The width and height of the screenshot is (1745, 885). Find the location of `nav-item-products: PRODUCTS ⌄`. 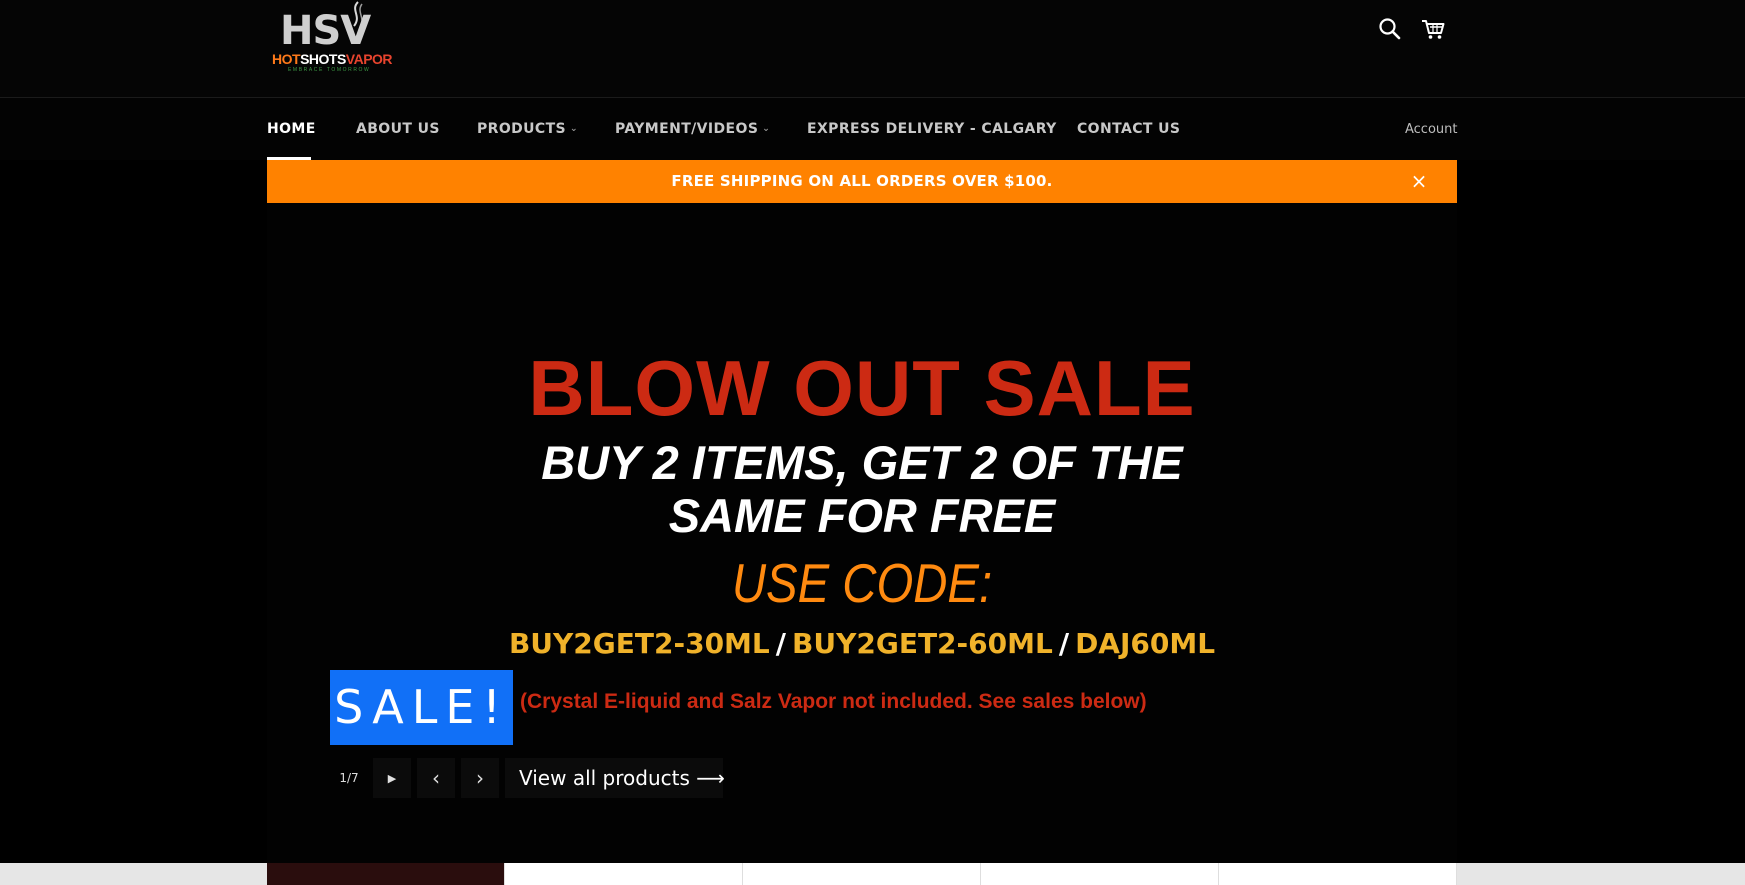

nav-item-products: PRODUCTS ⌄ is located at coordinates (527, 129).